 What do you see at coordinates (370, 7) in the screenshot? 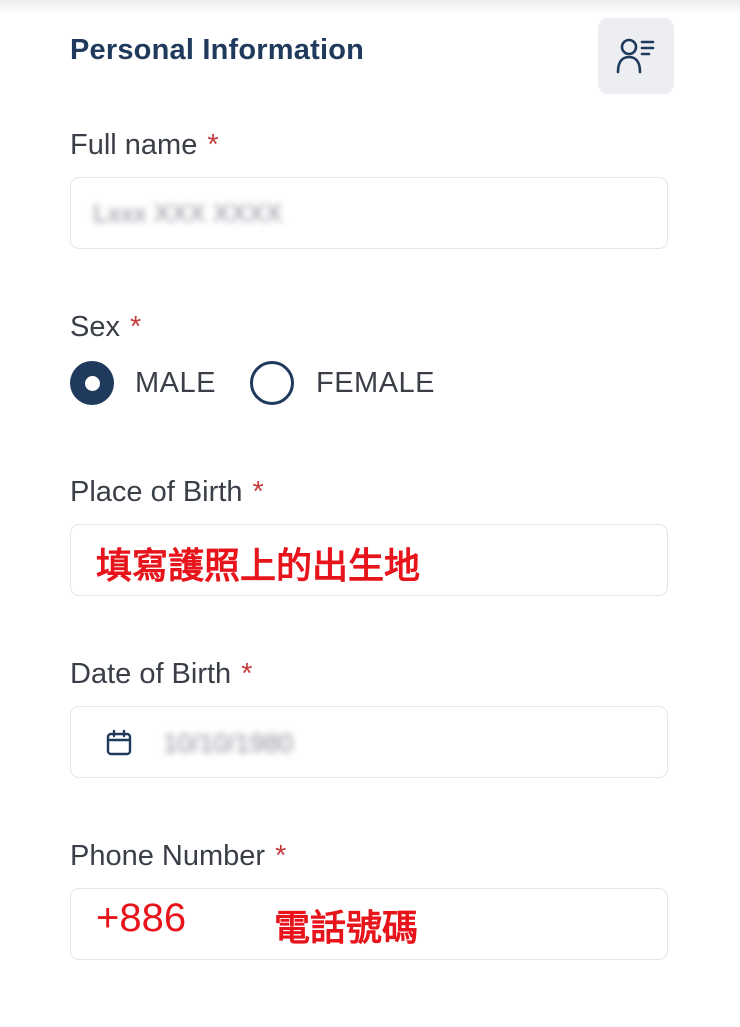
I see `top-shadow` at bounding box center [370, 7].